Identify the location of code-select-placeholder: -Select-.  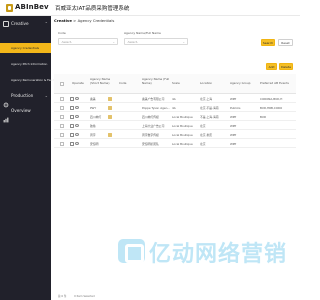
(67, 42).